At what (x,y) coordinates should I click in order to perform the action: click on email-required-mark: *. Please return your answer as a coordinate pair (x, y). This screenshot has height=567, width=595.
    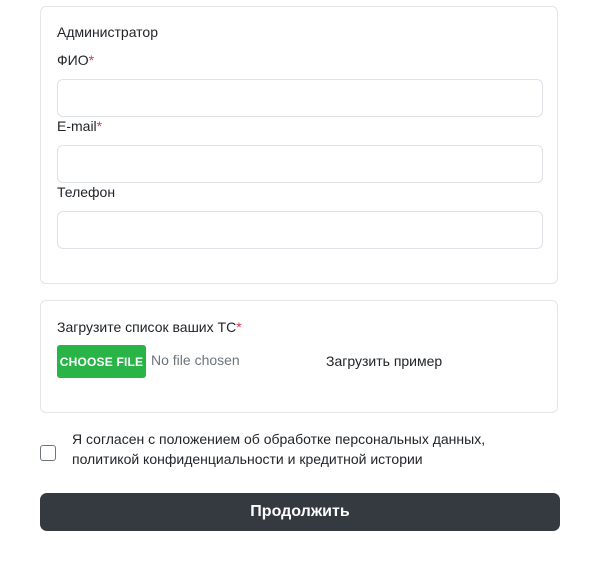
    Looking at the image, I should click on (99, 126).